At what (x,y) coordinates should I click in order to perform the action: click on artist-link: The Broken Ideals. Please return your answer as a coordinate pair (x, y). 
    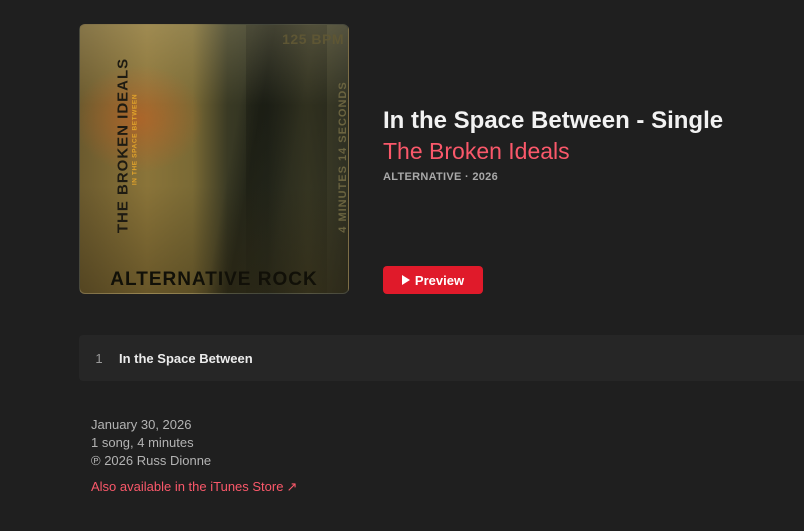
    Looking at the image, I should click on (476, 151).